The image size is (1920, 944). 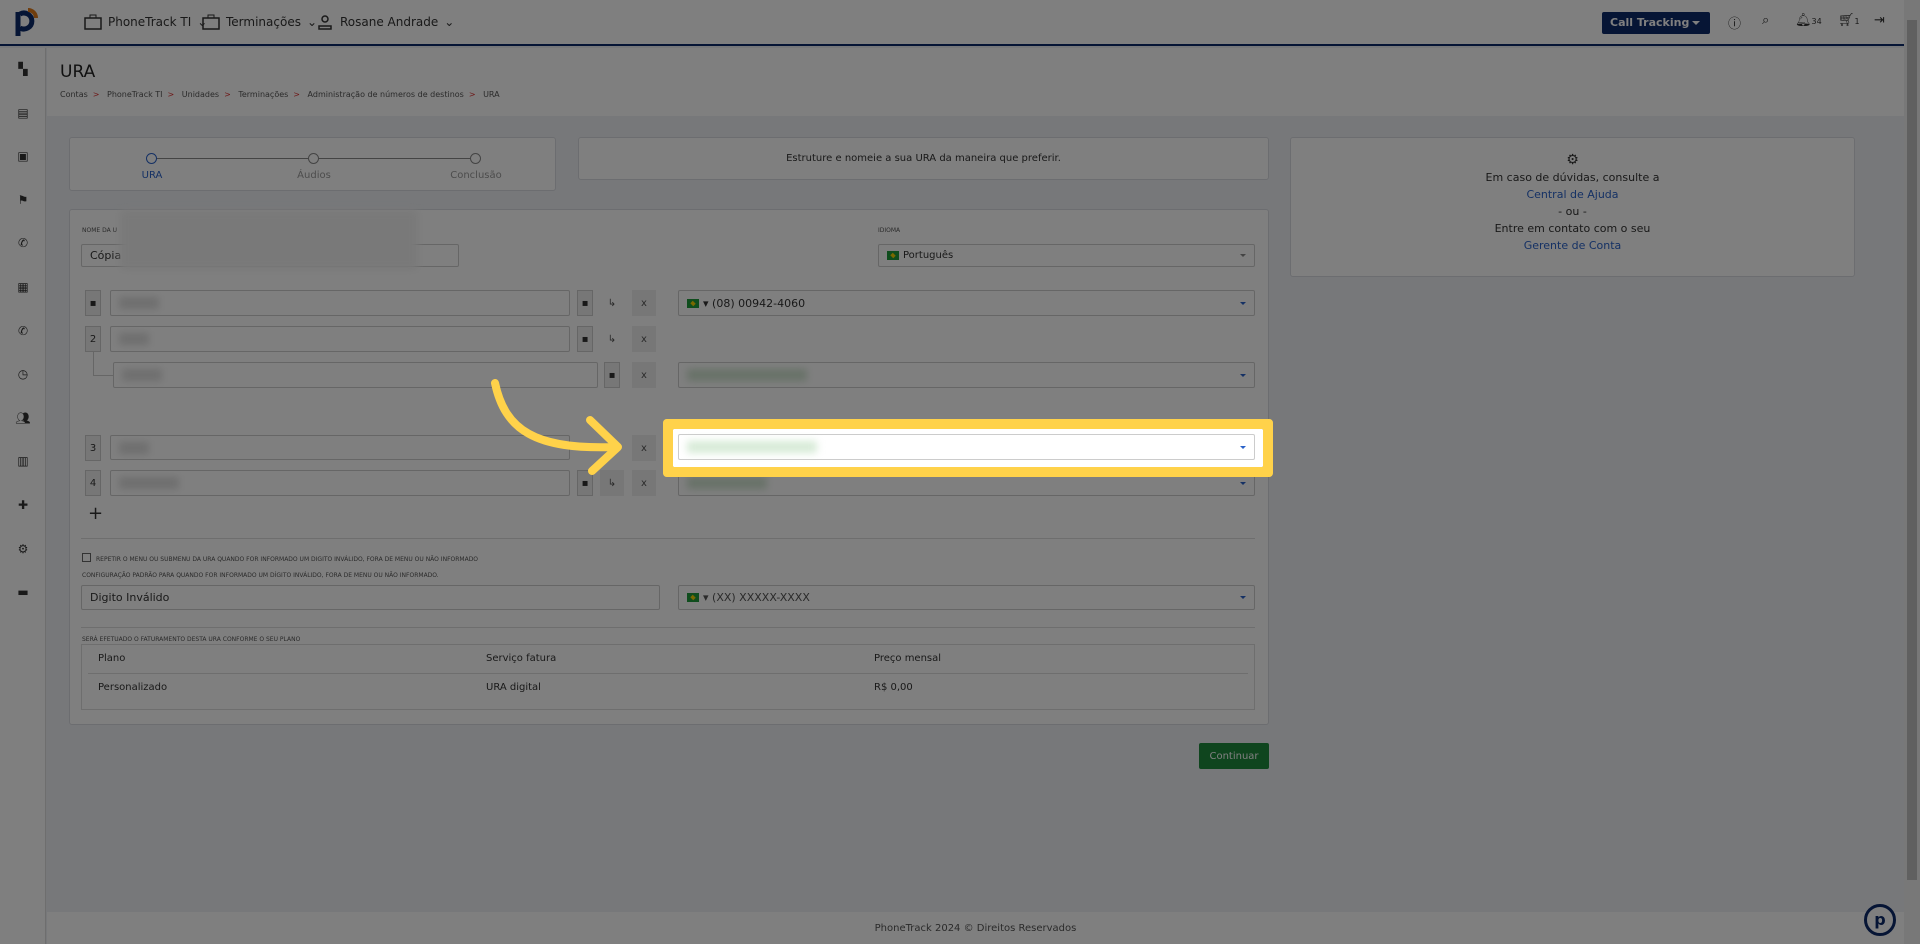 I want to click on column-header: Serviço fatura, so click(x=521, y=658).